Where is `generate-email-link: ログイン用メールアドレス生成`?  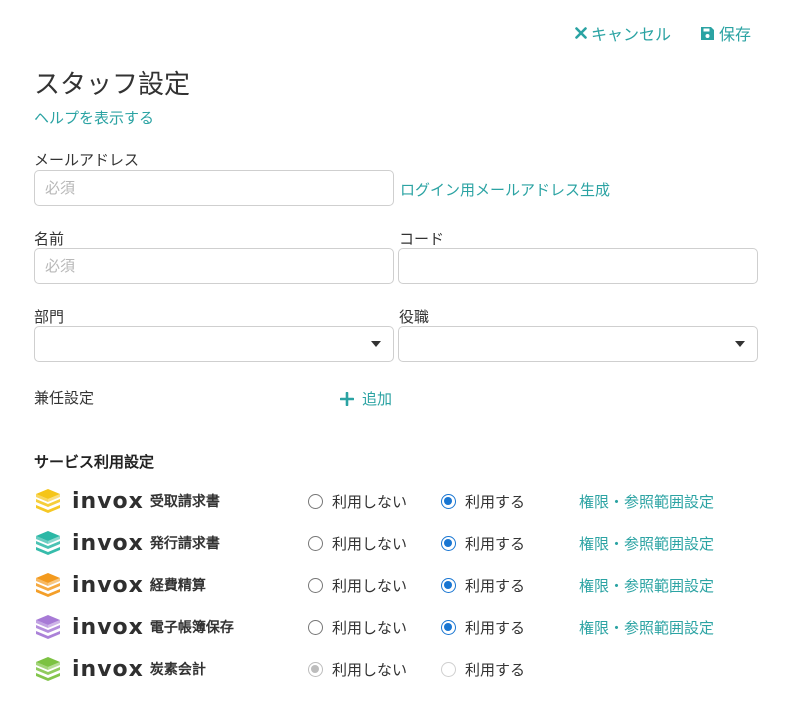 generate-email-link: ログイン用メールアドレス生成 is located at coordinates (505, 189).